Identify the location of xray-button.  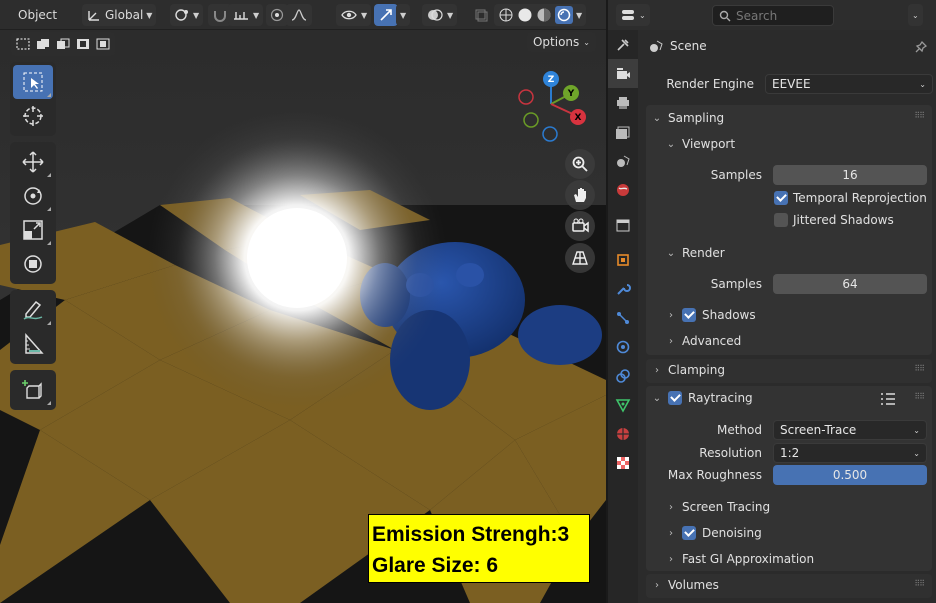
(481, 15).